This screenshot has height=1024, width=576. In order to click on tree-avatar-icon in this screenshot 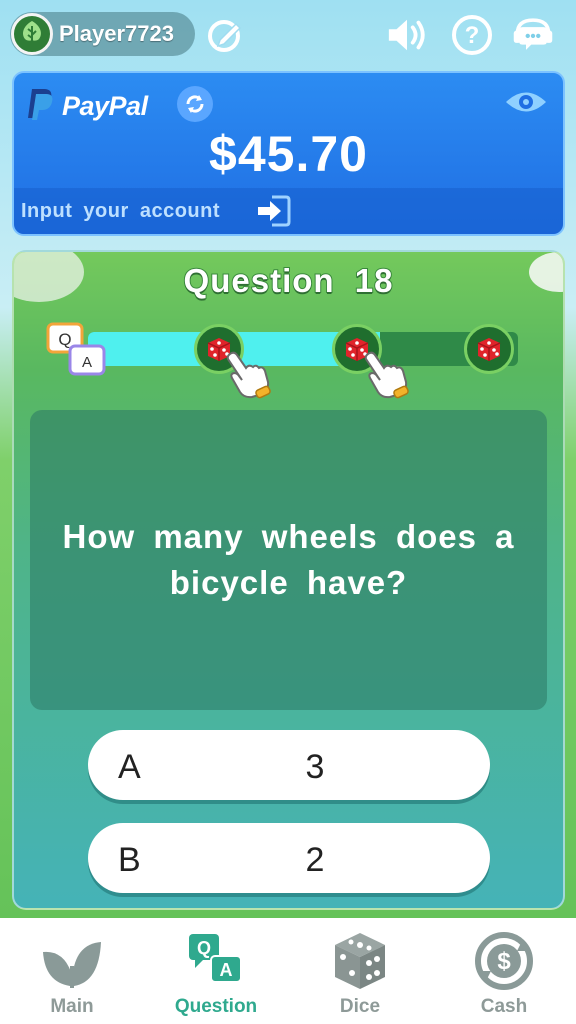, I will do `click(32, 34)`.